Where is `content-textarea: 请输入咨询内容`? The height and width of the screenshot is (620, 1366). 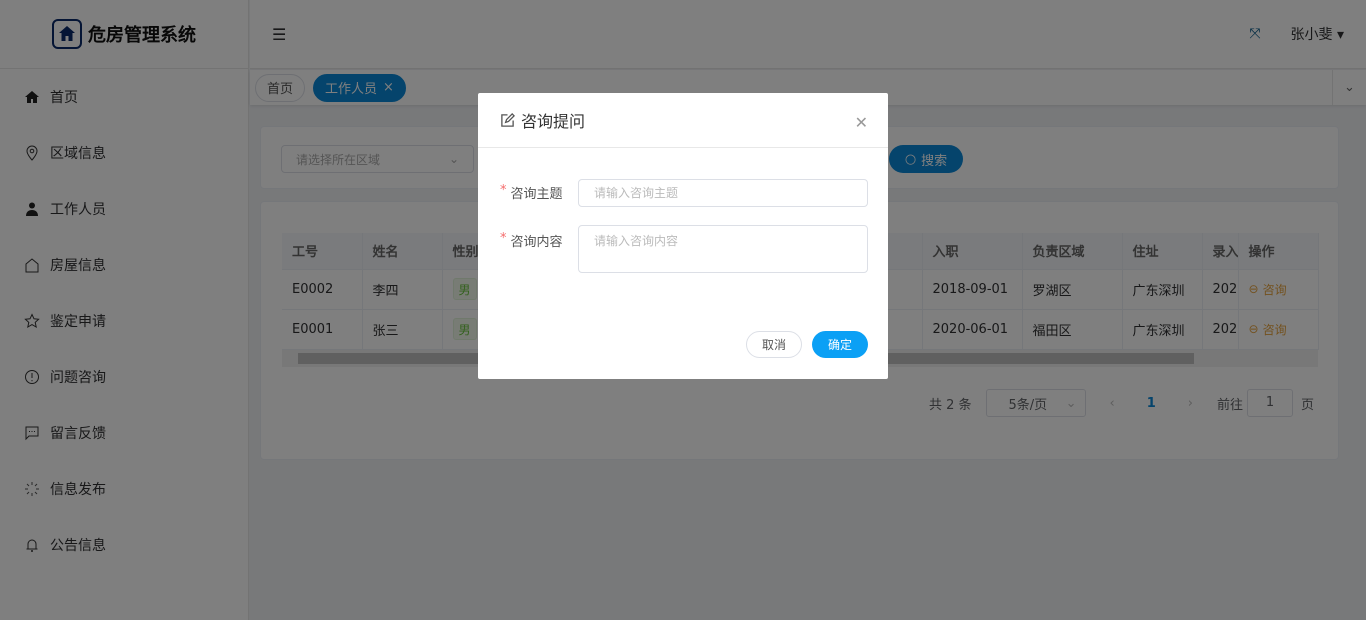
content-textarea: 请输入咨询内容 is located at coordinates (723, 249).